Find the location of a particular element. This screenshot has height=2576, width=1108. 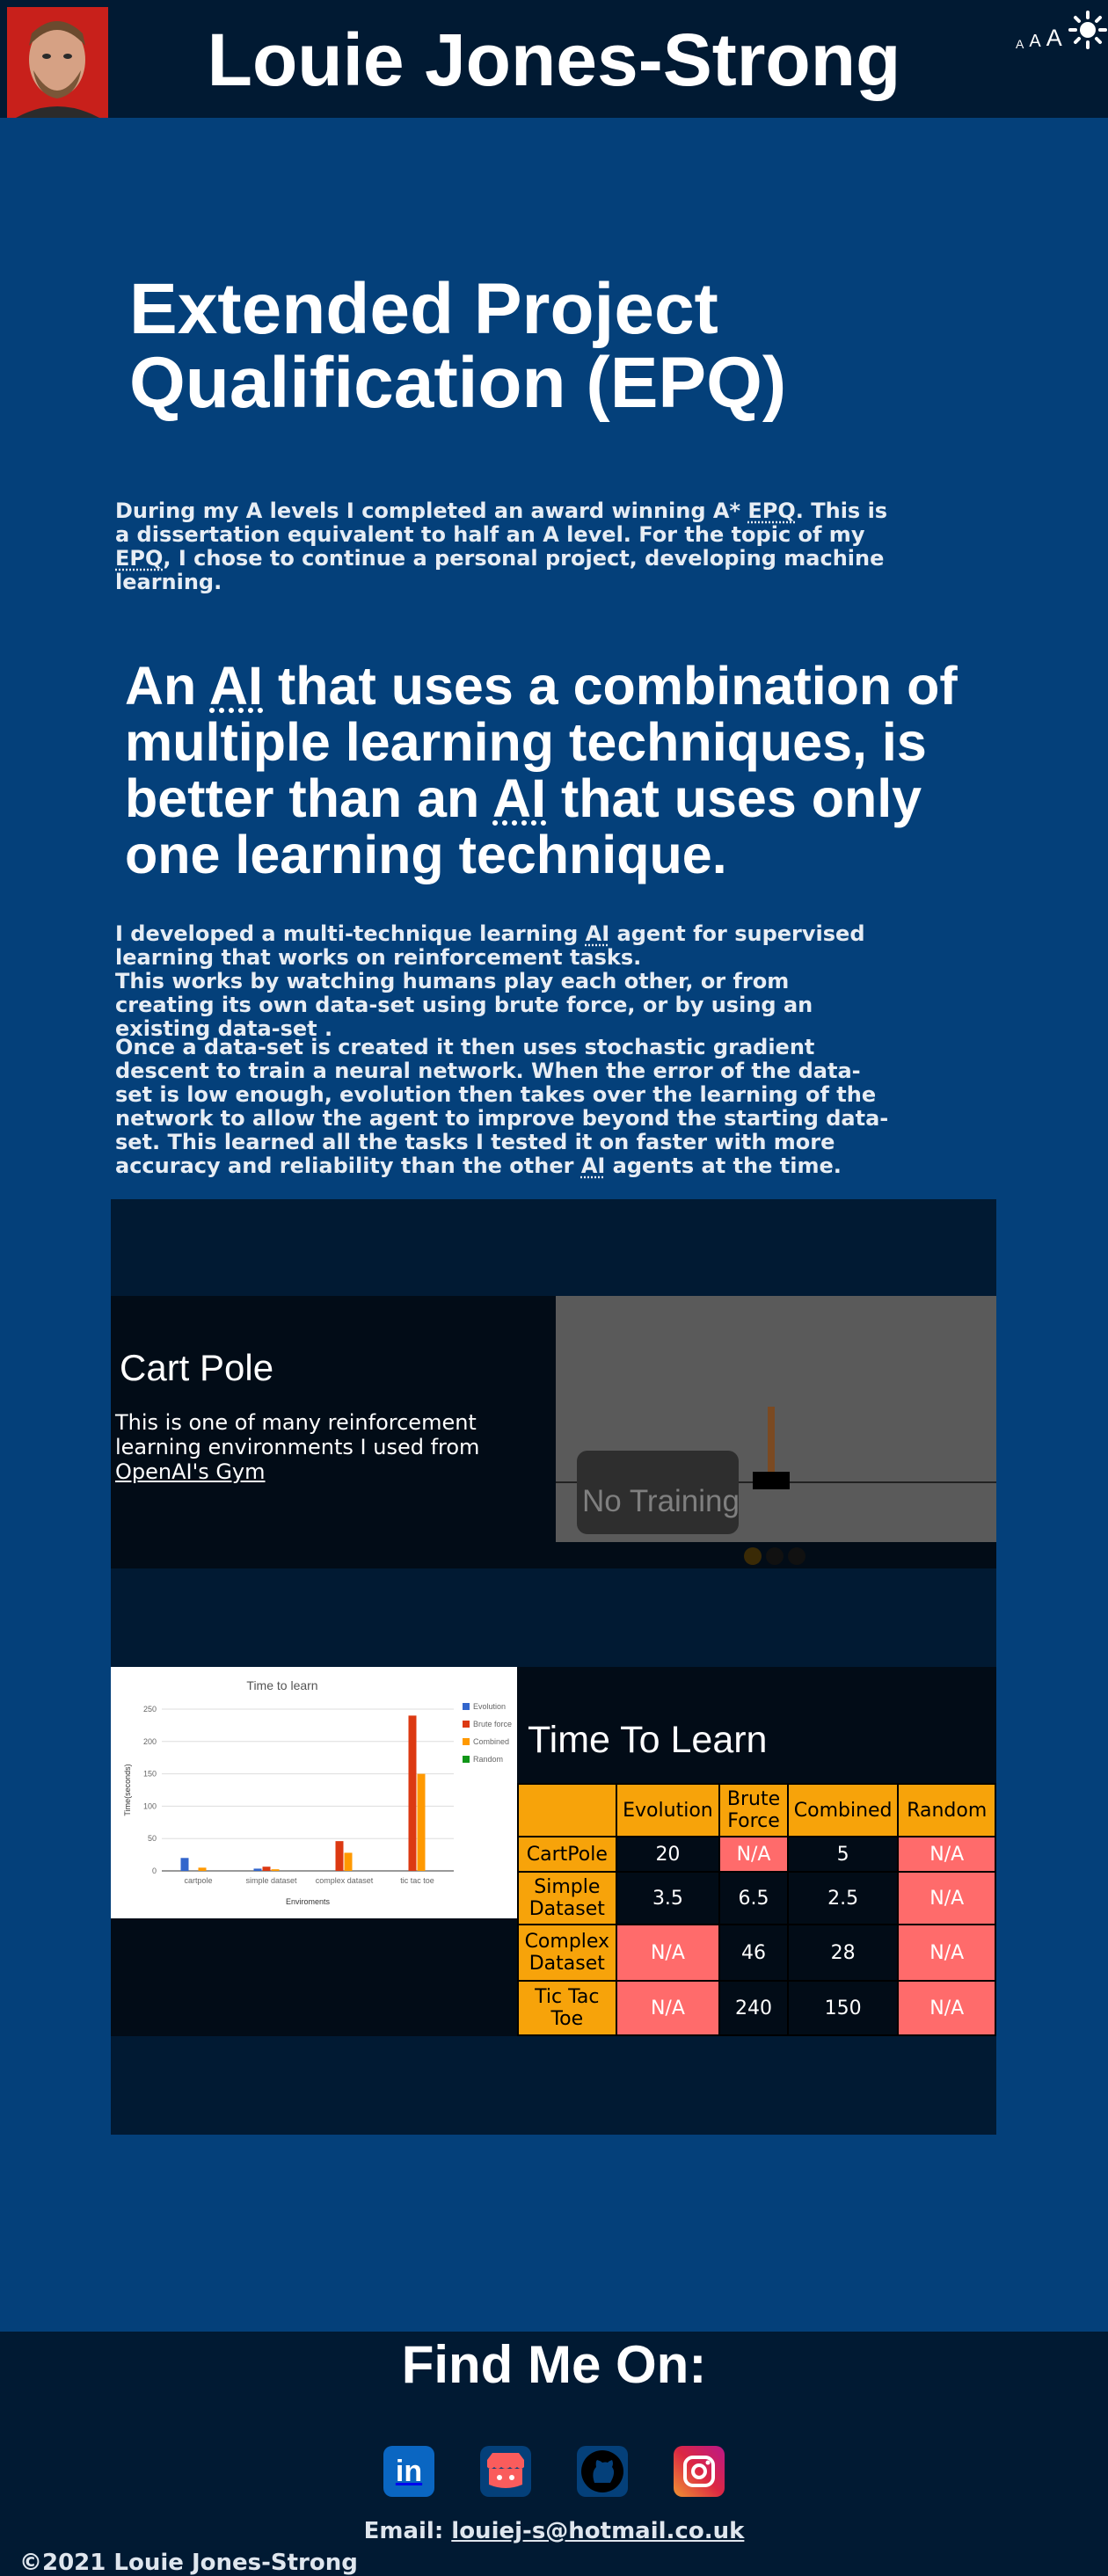

table-header-cell: Brute Force is located at coordinates (753, 1810).